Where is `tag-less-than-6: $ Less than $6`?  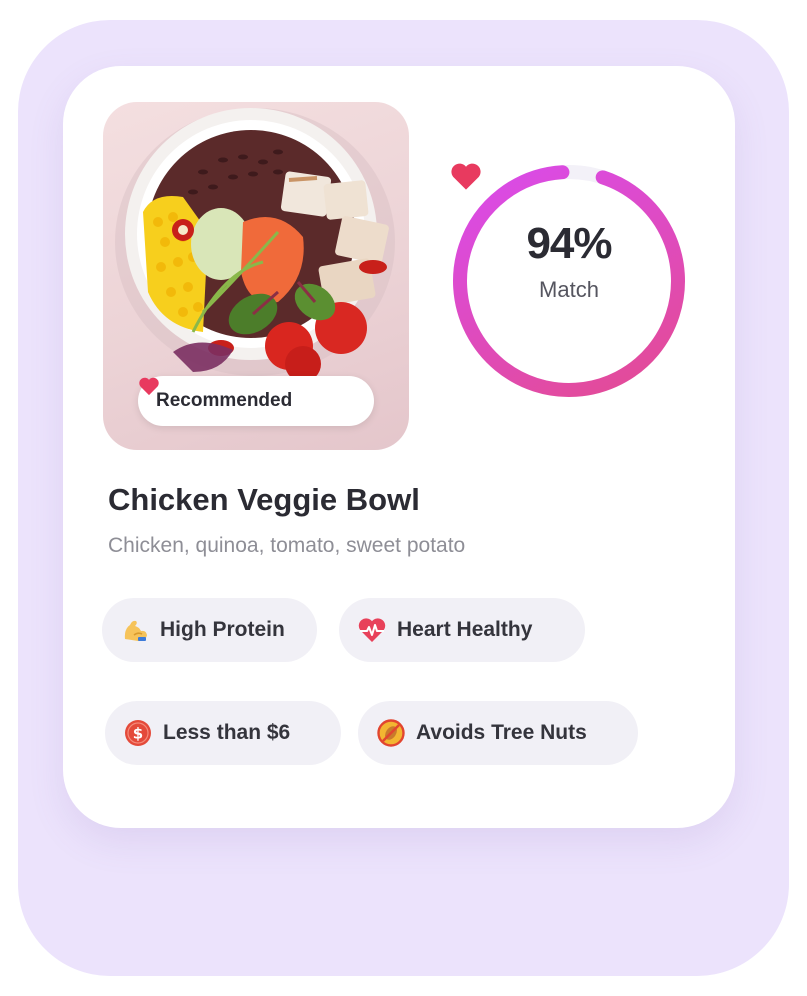
tag-less-than-6: $ Less than $6 is located at coordinates (223, 733).